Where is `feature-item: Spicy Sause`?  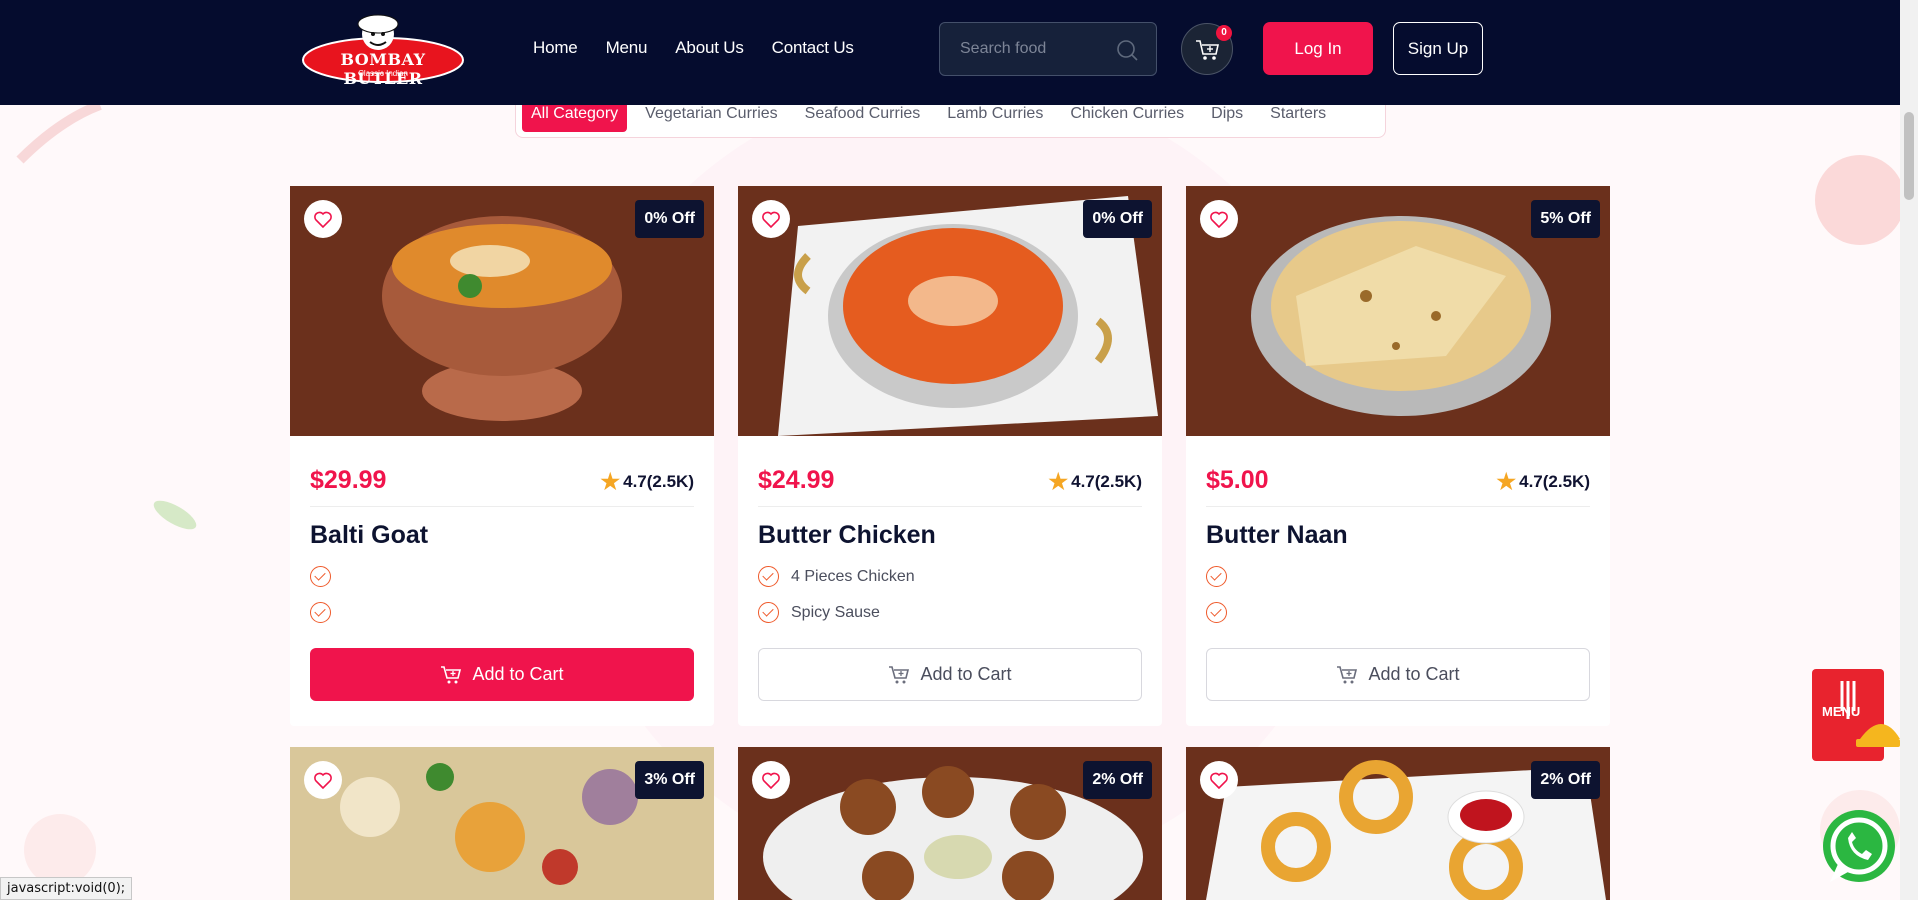 feature-item: Spicy Sause is located at coordinates (819, 612).